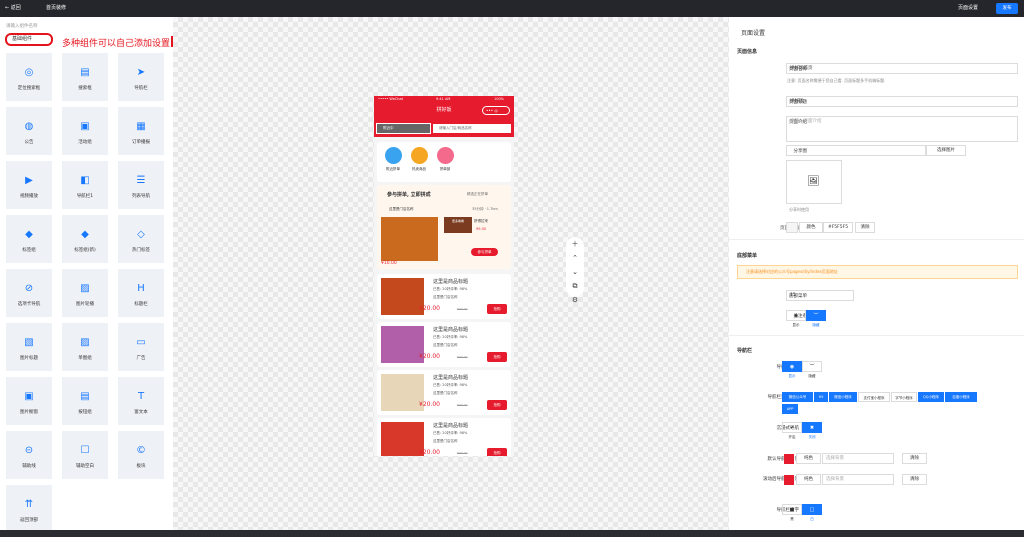 This screenshot has width=1024, height=537. I want to click on component-item: ▨ 图片轮播, so click(85, 293).